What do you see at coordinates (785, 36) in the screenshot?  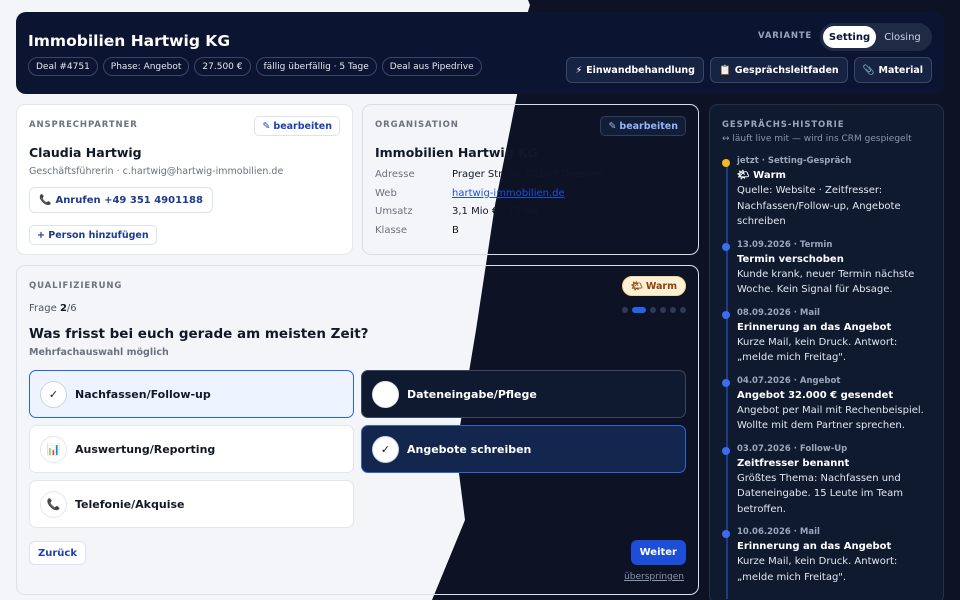 I see `variant-label: VARIANTE` at bounding box center [785, 36].